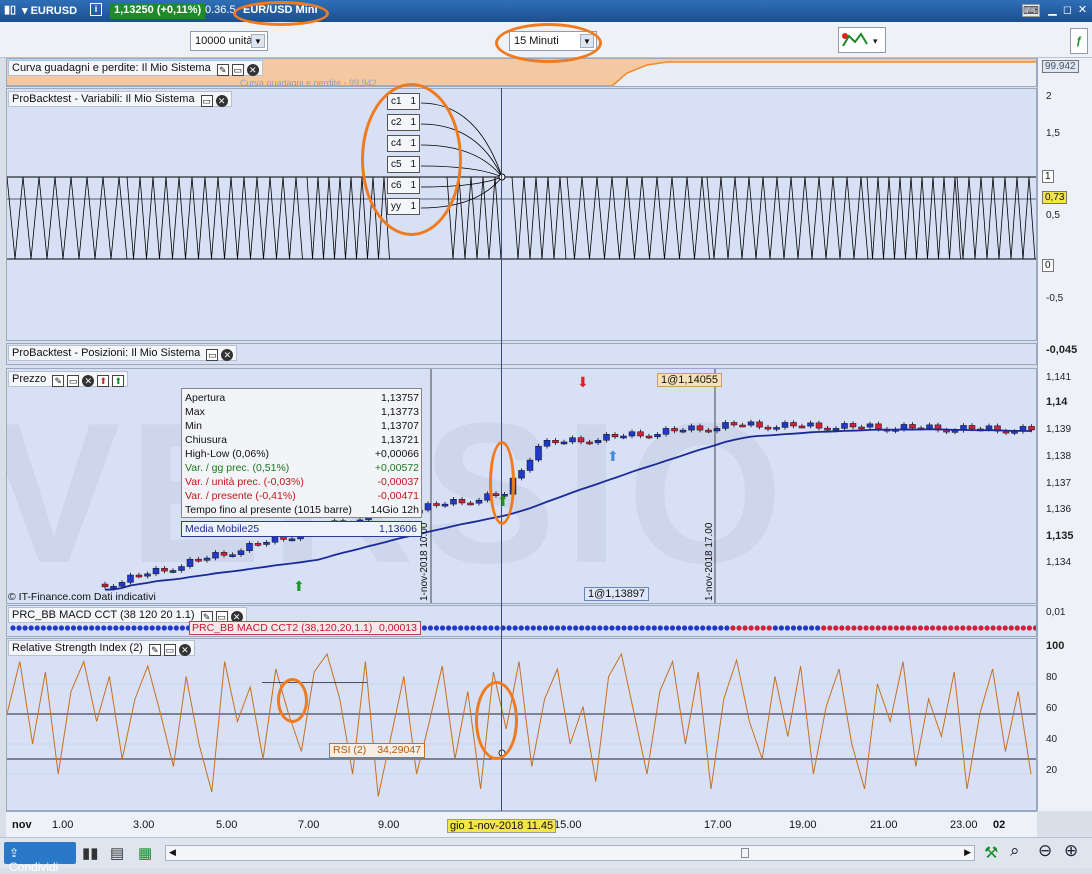  Describe the element at coordinates (1045, 851) in the screenshot. I see `zoom-out-icon: ⊖` at that location.